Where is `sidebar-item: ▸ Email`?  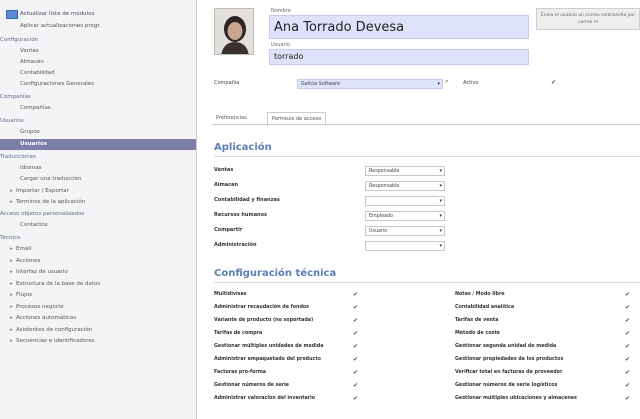
sidebar-item: ▸ Email is located at coordinates (98, 249).